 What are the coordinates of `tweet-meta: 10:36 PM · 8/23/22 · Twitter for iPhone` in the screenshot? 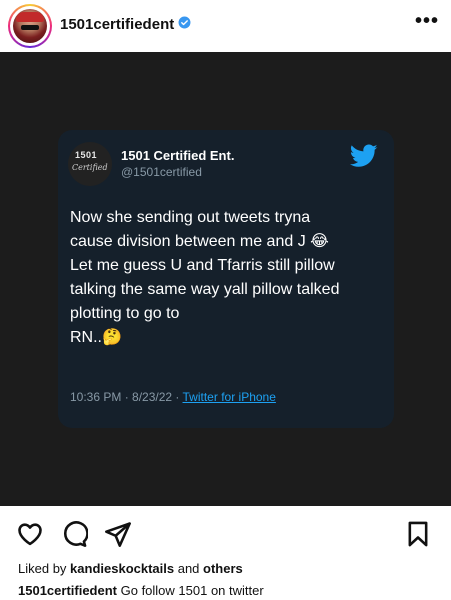 It's located at (173, 397).